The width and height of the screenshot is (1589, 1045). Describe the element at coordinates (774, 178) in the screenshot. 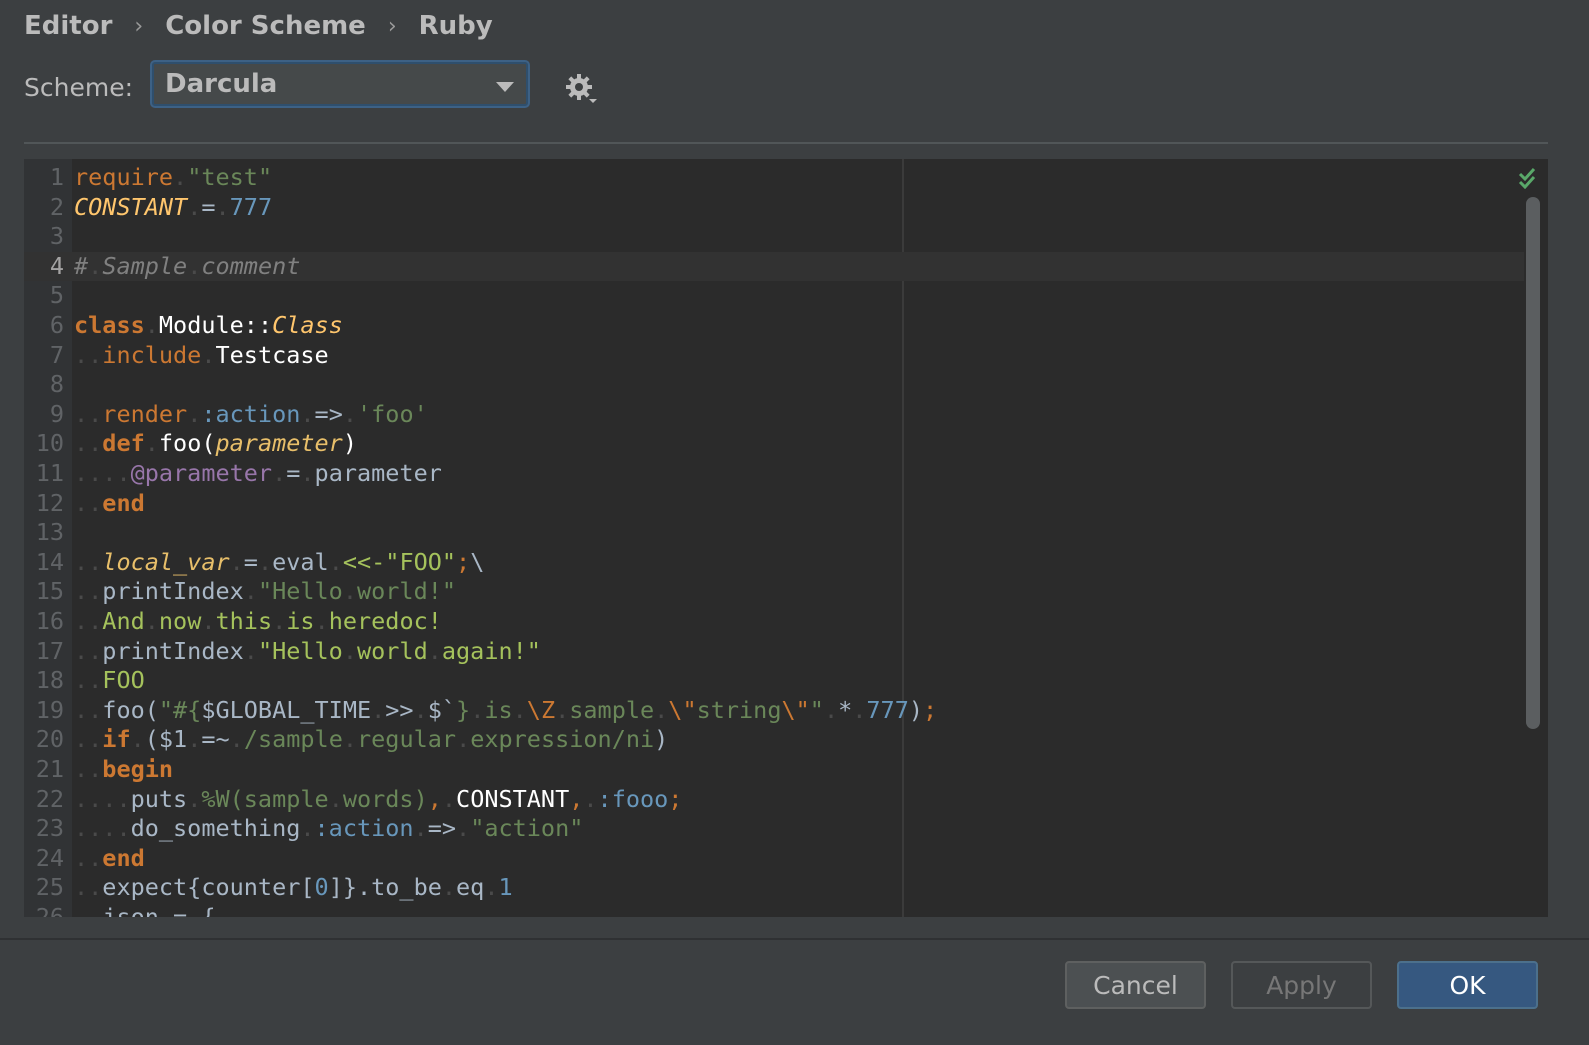

I see `code-line: 1 require."test"` at that location.